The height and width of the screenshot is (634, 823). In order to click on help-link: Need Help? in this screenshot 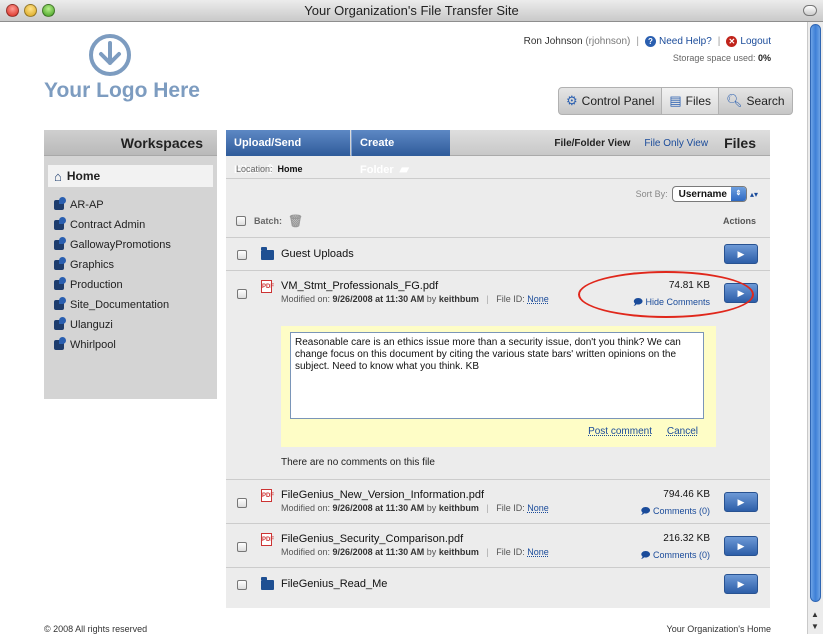, I will do `click(685, 41)`.